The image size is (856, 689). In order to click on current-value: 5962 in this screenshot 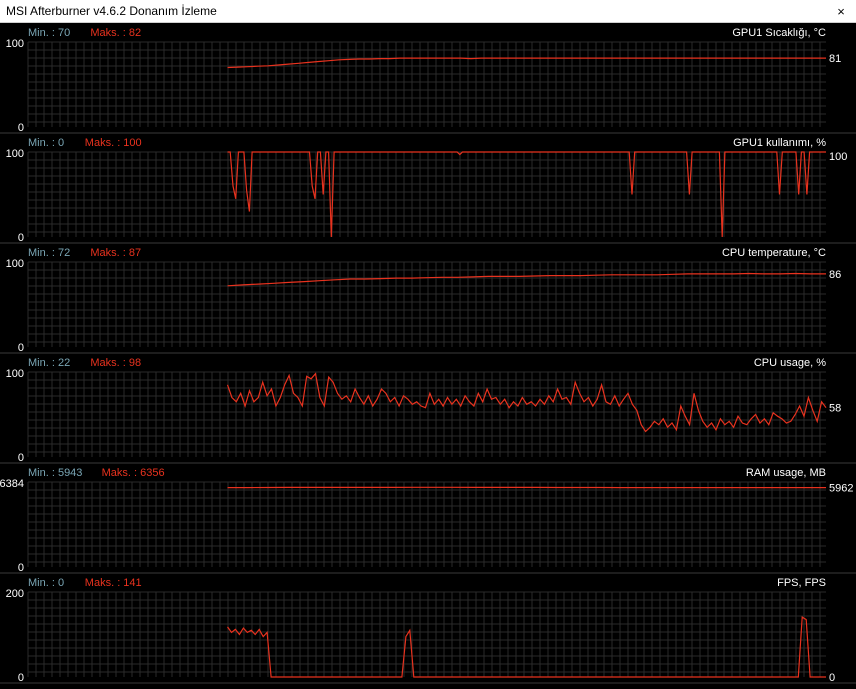, I will do `click(841, 489)`.